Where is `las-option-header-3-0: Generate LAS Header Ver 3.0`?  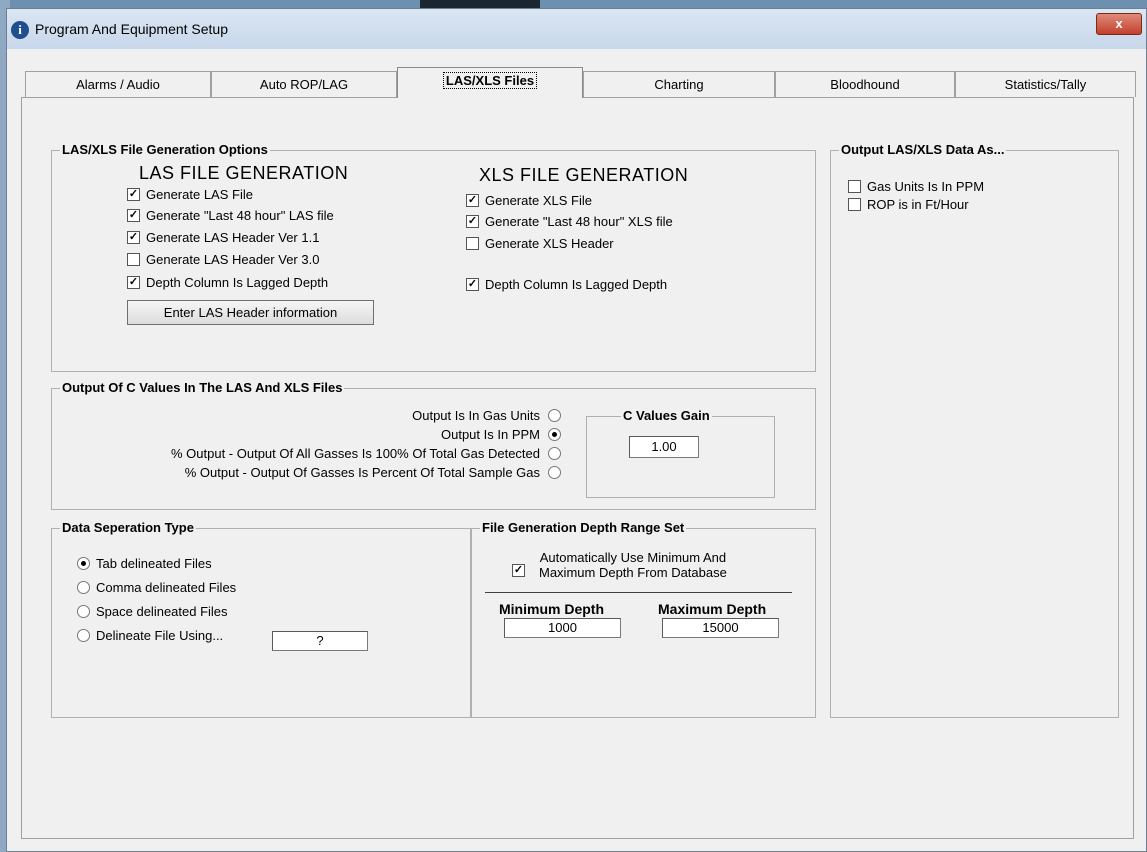
las-option-header-3-0: Generate LAS Header Ver 3.0 is located at coordinates (223, 259).